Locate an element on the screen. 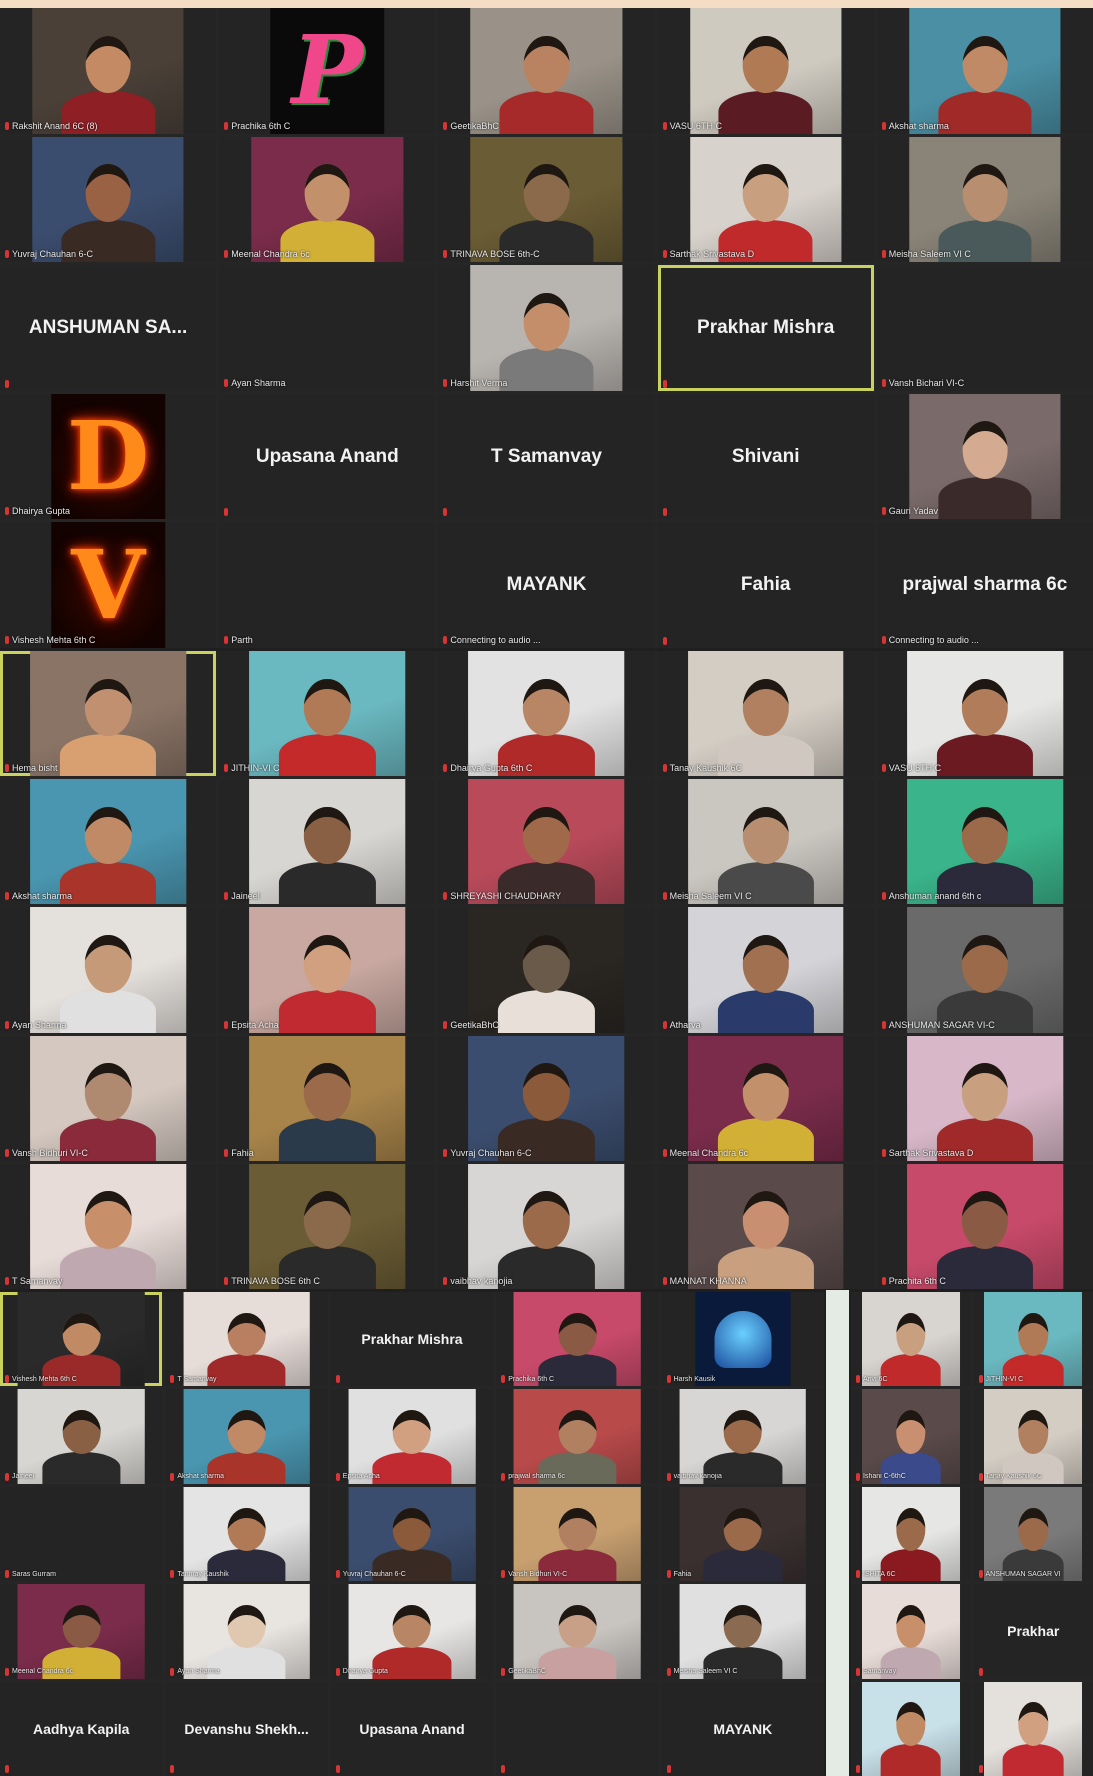 The image size is (1093, 1776). participant-tile: Prachita 6th C is located at coordinates (984, 1226).